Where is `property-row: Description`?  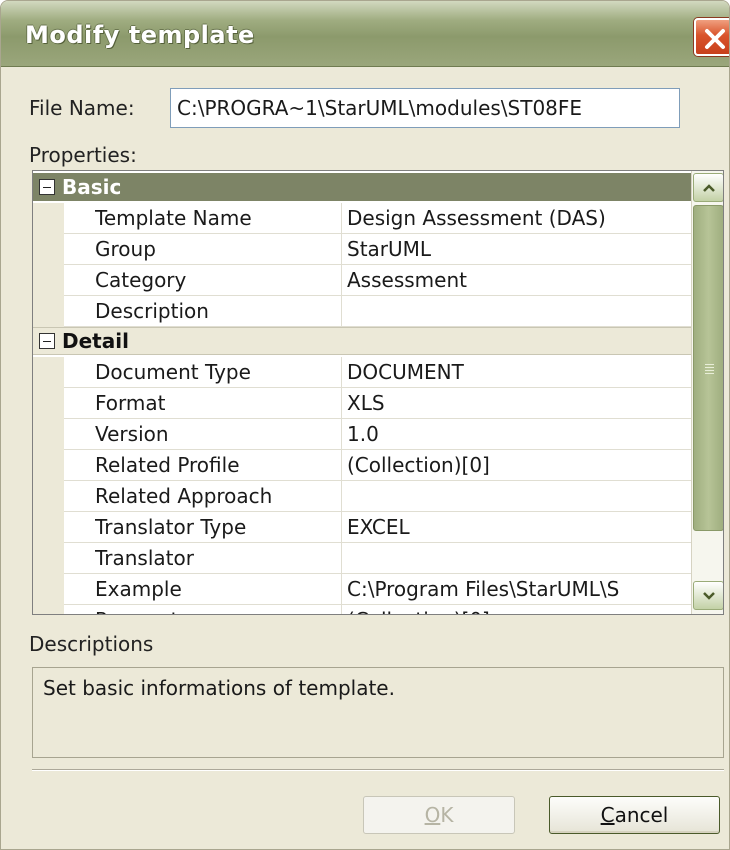 property-row: Description is located at coordinates (362, 311).